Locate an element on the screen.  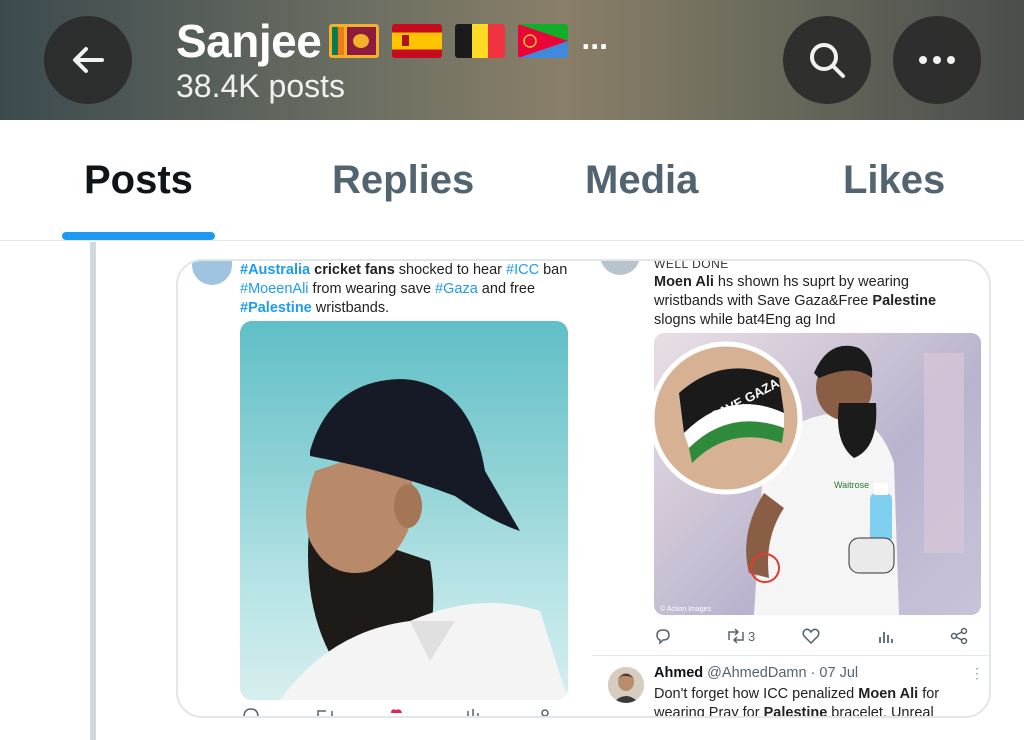
text-segment: shocked to hear is located at coordinates (450, 270).